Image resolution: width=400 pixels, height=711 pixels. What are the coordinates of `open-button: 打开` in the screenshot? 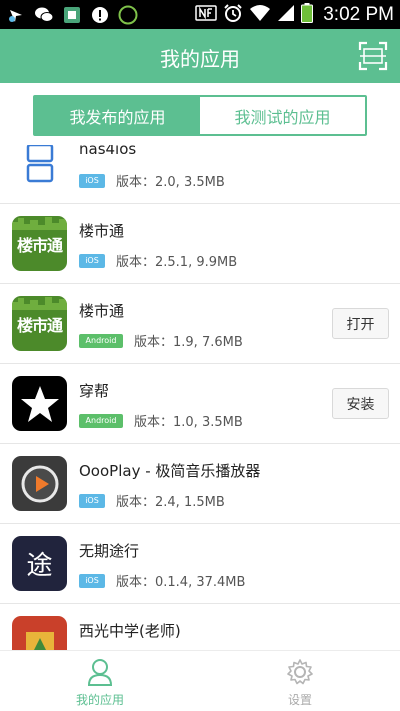 It's located at (360, 323).